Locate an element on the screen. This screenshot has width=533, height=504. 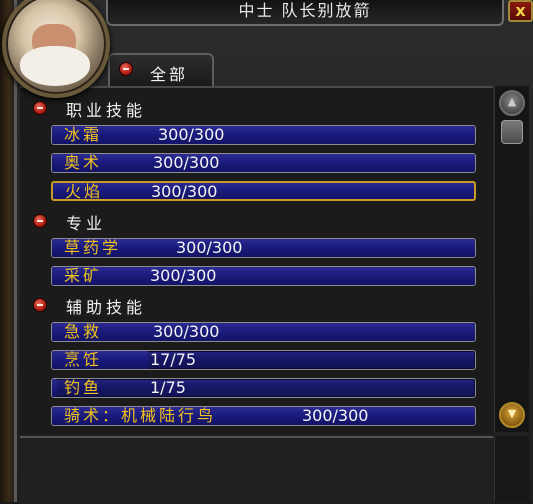
skill-bar: 采矿 300/300 is located at coordinates (263, 276).